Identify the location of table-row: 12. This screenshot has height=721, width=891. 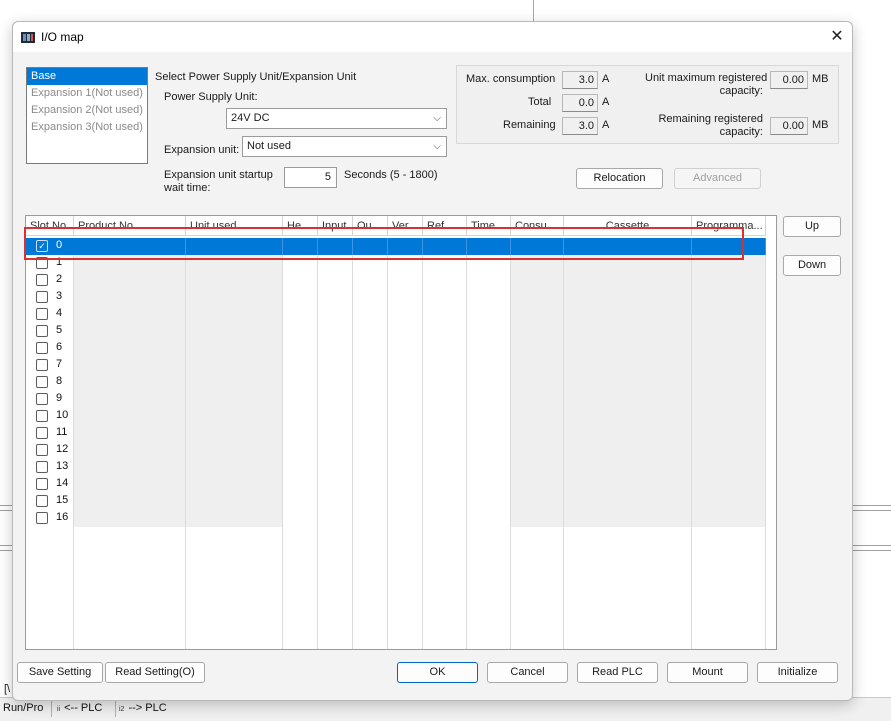
(396, 450).